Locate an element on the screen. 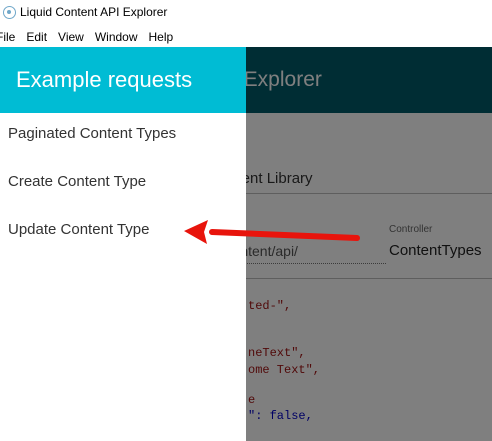 This screenshot has height=441, width=492. drawer-item-create-content-type: Create Content Type is located at coordinates (123, 183).